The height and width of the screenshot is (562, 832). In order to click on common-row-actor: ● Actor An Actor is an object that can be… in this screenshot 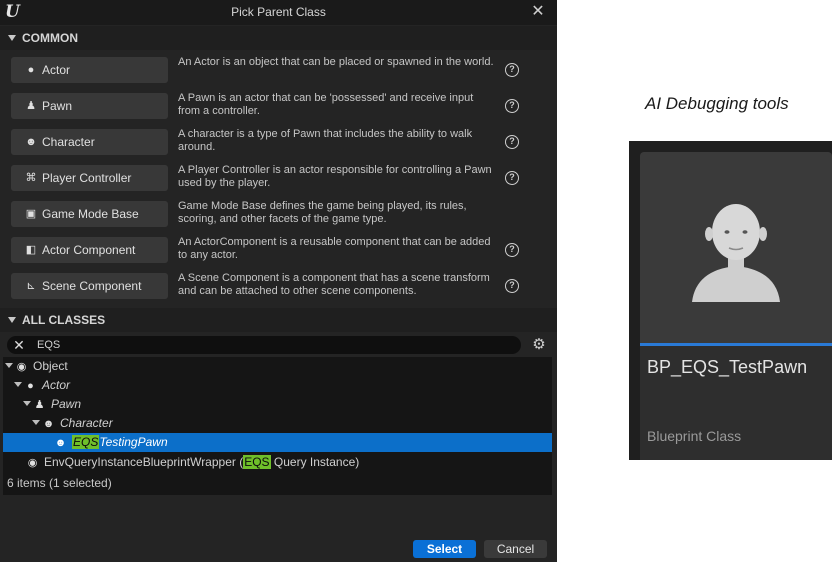, I will do `click(278, 72)`.